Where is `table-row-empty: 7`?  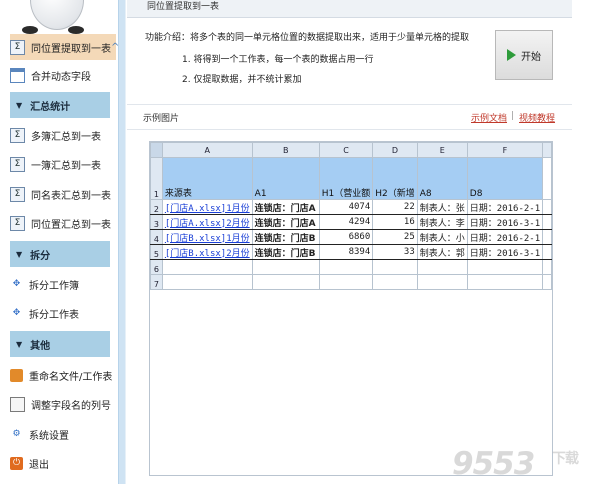 table-row-empty: 7 is located at coordinates (351, 282).